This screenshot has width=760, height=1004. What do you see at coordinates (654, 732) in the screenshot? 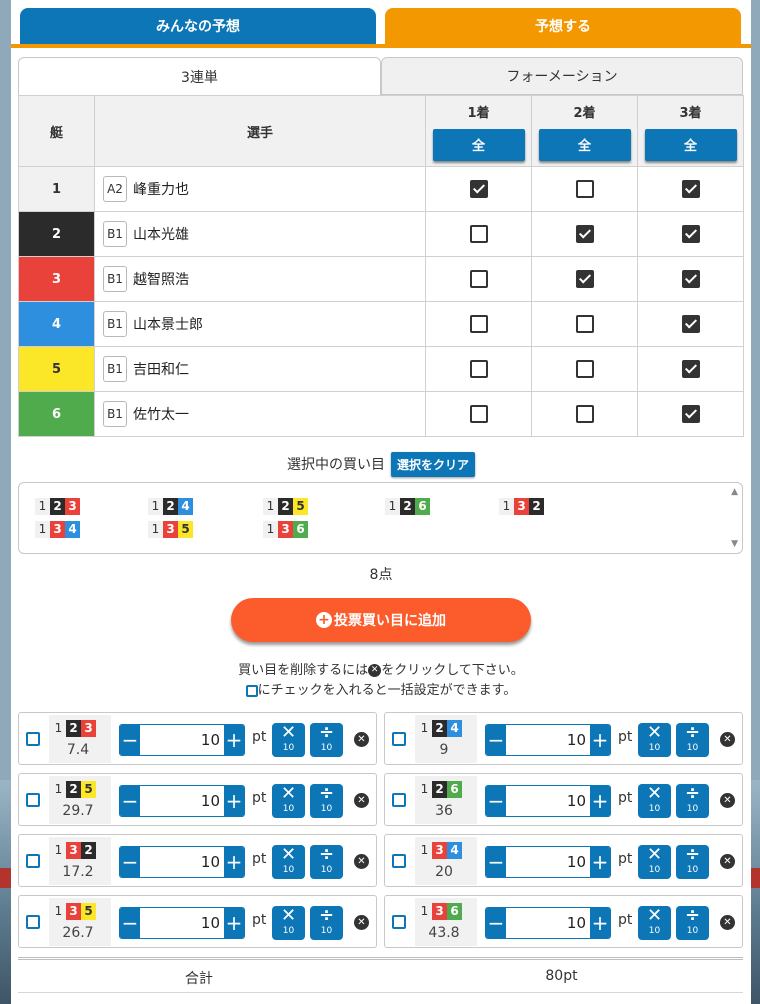
I see `multiply-icon: ✕` at bounding box center [654, 732].